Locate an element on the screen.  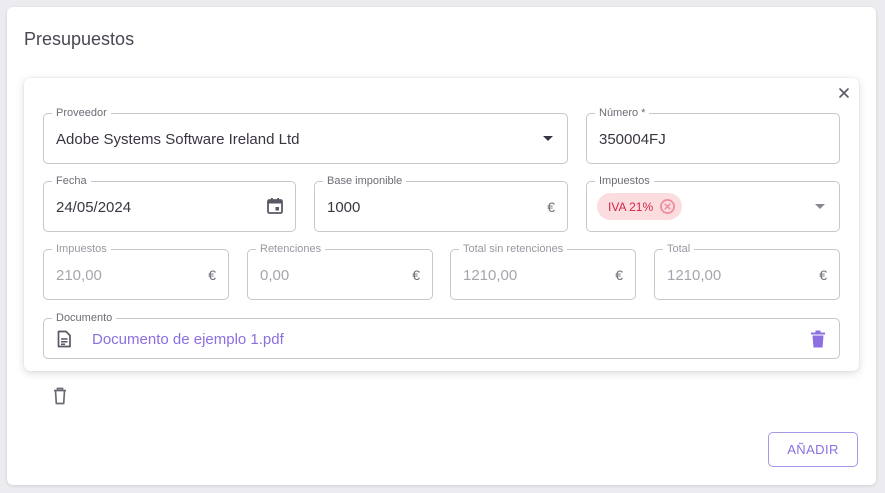
calendar-icon is located at coordinates (275, 206).